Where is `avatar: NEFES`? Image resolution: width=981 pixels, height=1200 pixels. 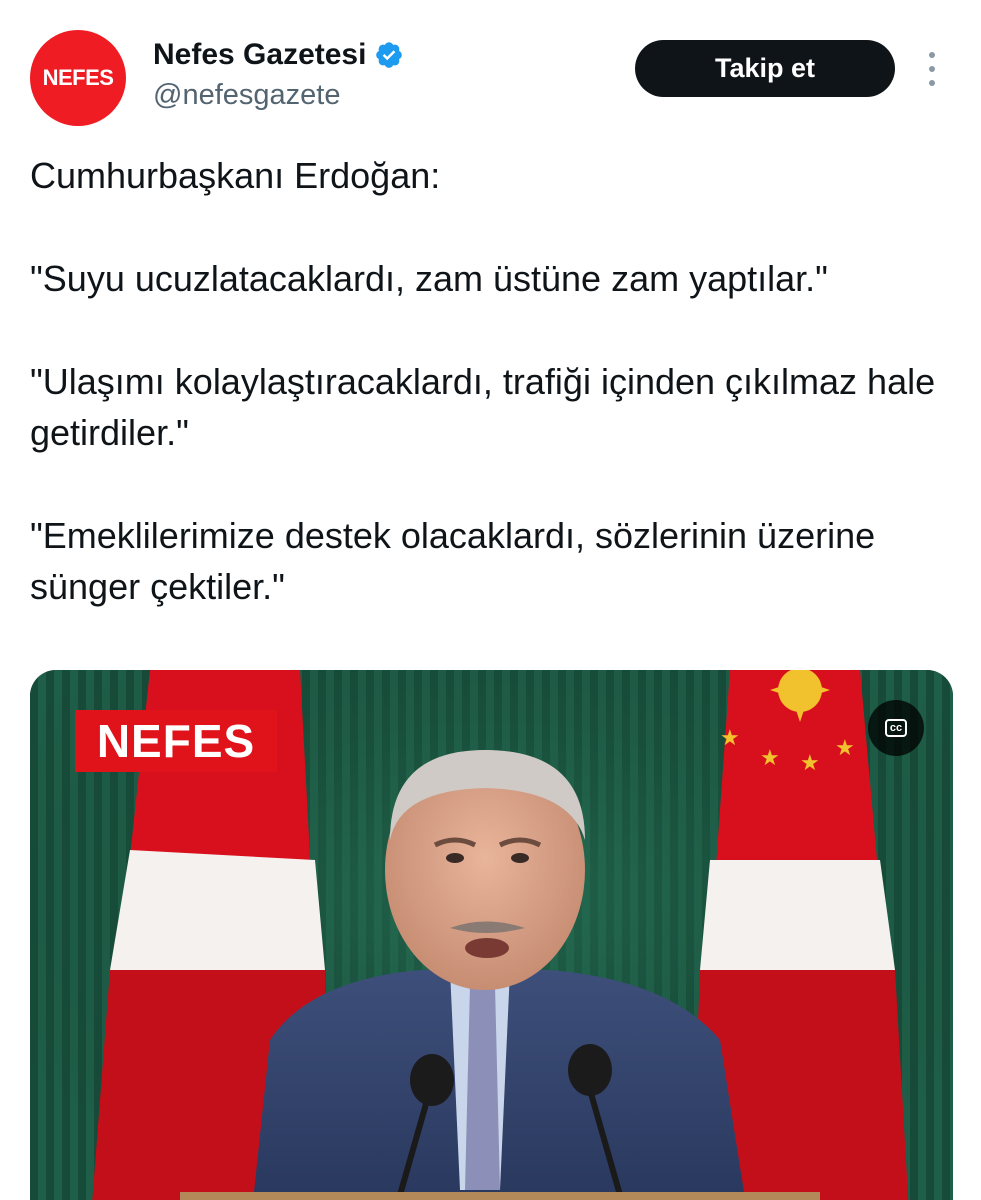 avatar: NEFES is located at coordinates (78, 78).